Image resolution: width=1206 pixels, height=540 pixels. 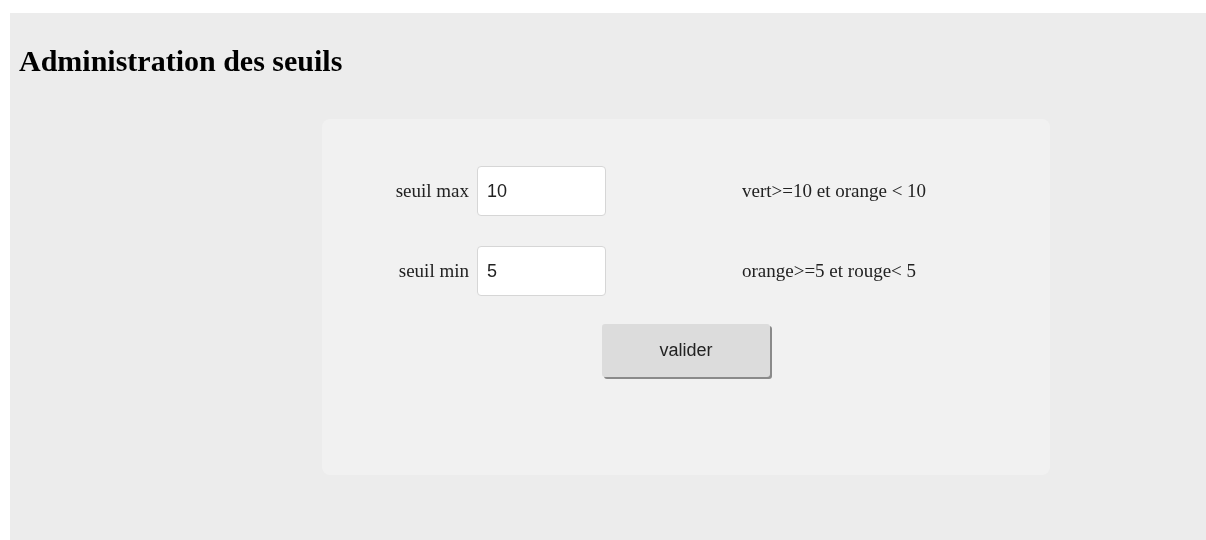 What do you see at coordinates (829, 270) in the screenshot?
I see `threshold-hint: orange>=5 et rouge< 5` at bounding box center [829, 270].